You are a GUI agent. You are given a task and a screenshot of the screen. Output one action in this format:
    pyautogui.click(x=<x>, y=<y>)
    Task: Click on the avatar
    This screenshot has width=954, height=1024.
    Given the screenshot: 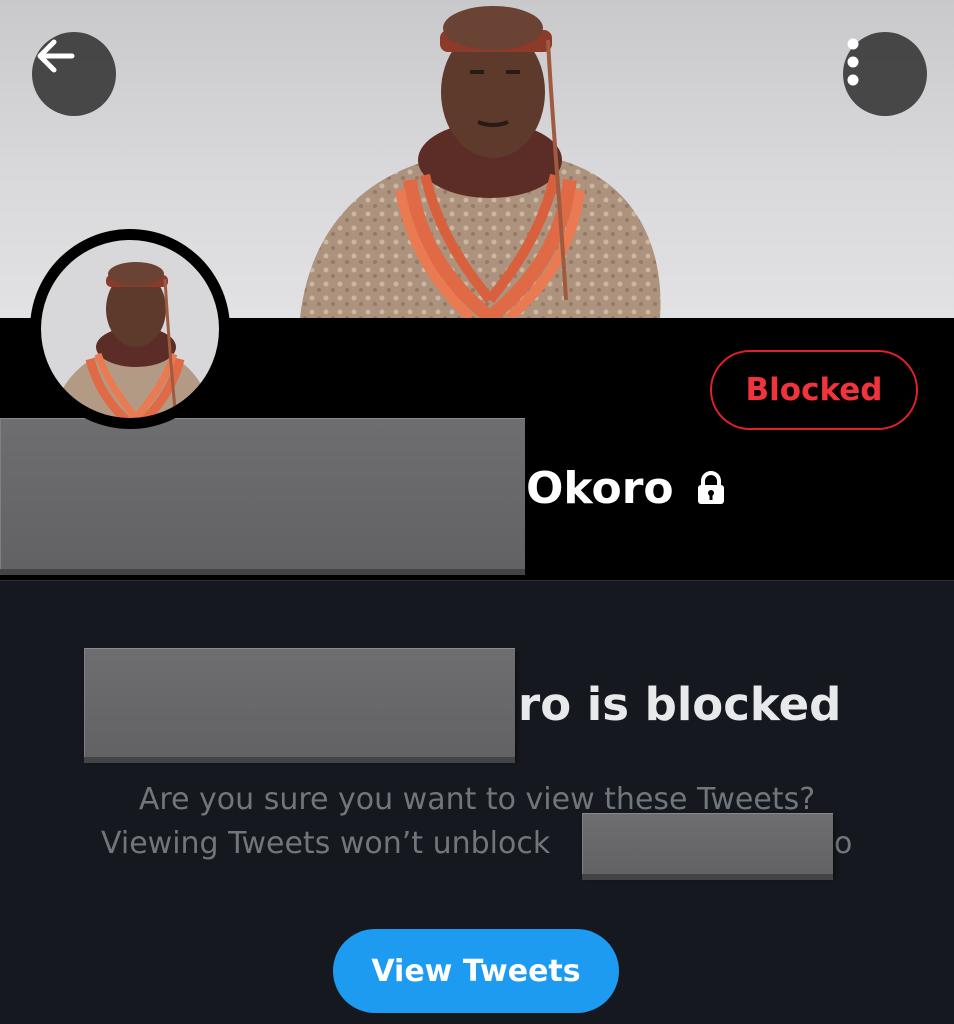 What is the action you would take?
    pyautogui.click(x=130, y=329)
    